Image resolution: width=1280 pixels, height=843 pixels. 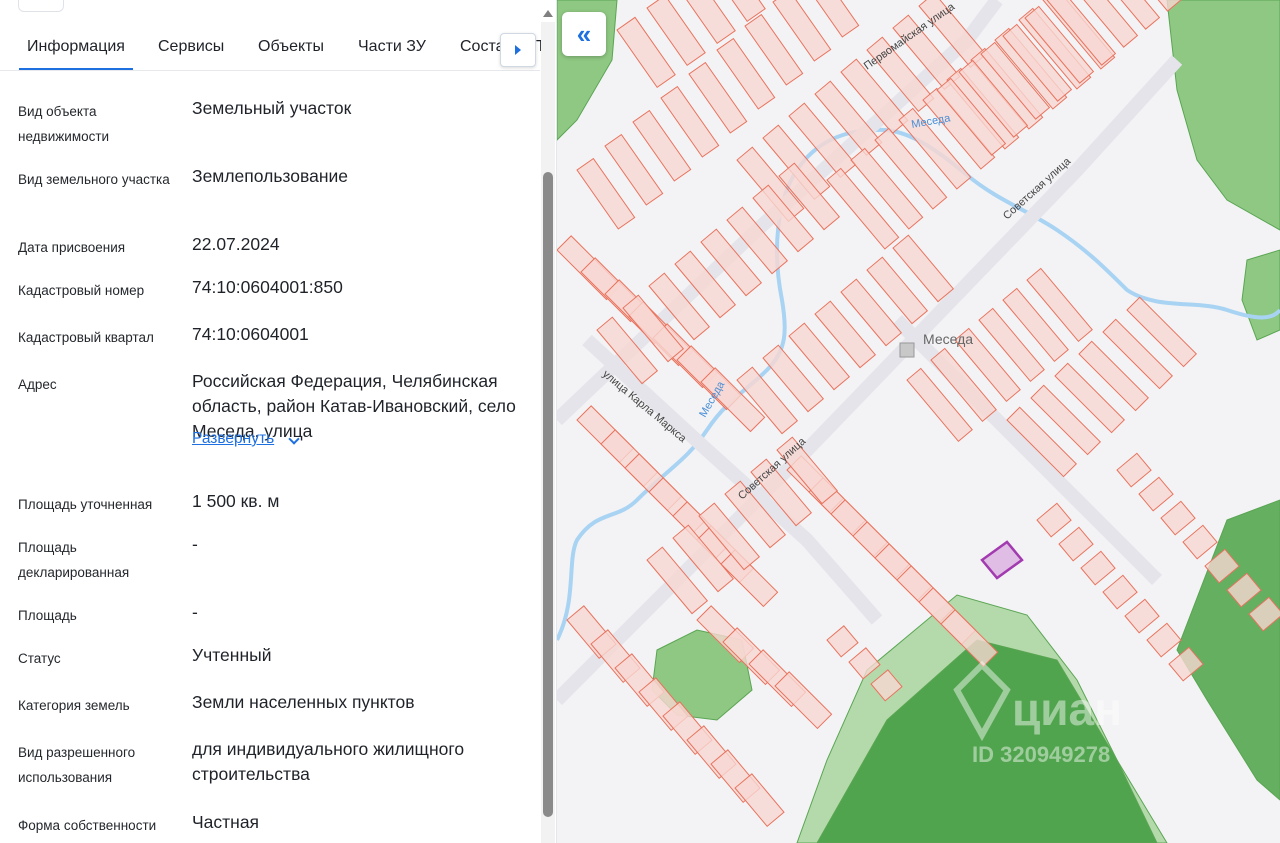 I want to click on tab-objects: Объекты, so click(x=291, y=47).